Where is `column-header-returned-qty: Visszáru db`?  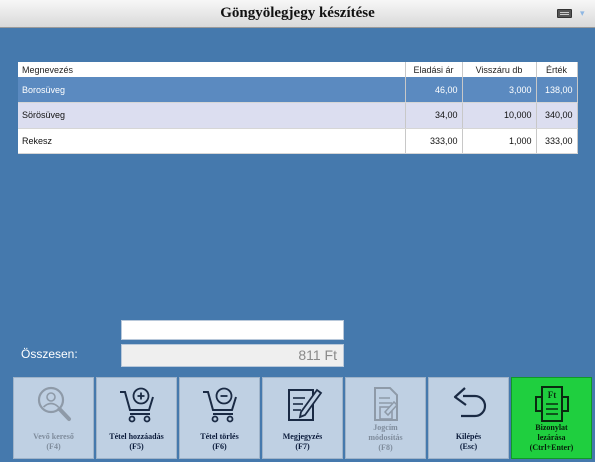 column-header-returned-qty: Visszáru db is located at coordinates (499, 69).